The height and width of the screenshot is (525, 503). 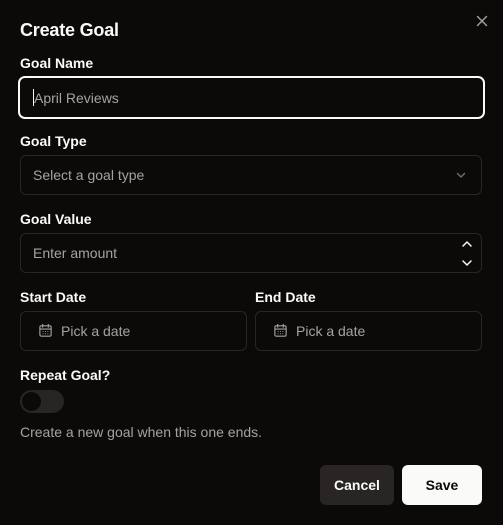 What do you see at coordinates (65, 375) in the screenshot?
I see `repeat-goal-label: Repeat Goal?` at bounding box center [65, 375].